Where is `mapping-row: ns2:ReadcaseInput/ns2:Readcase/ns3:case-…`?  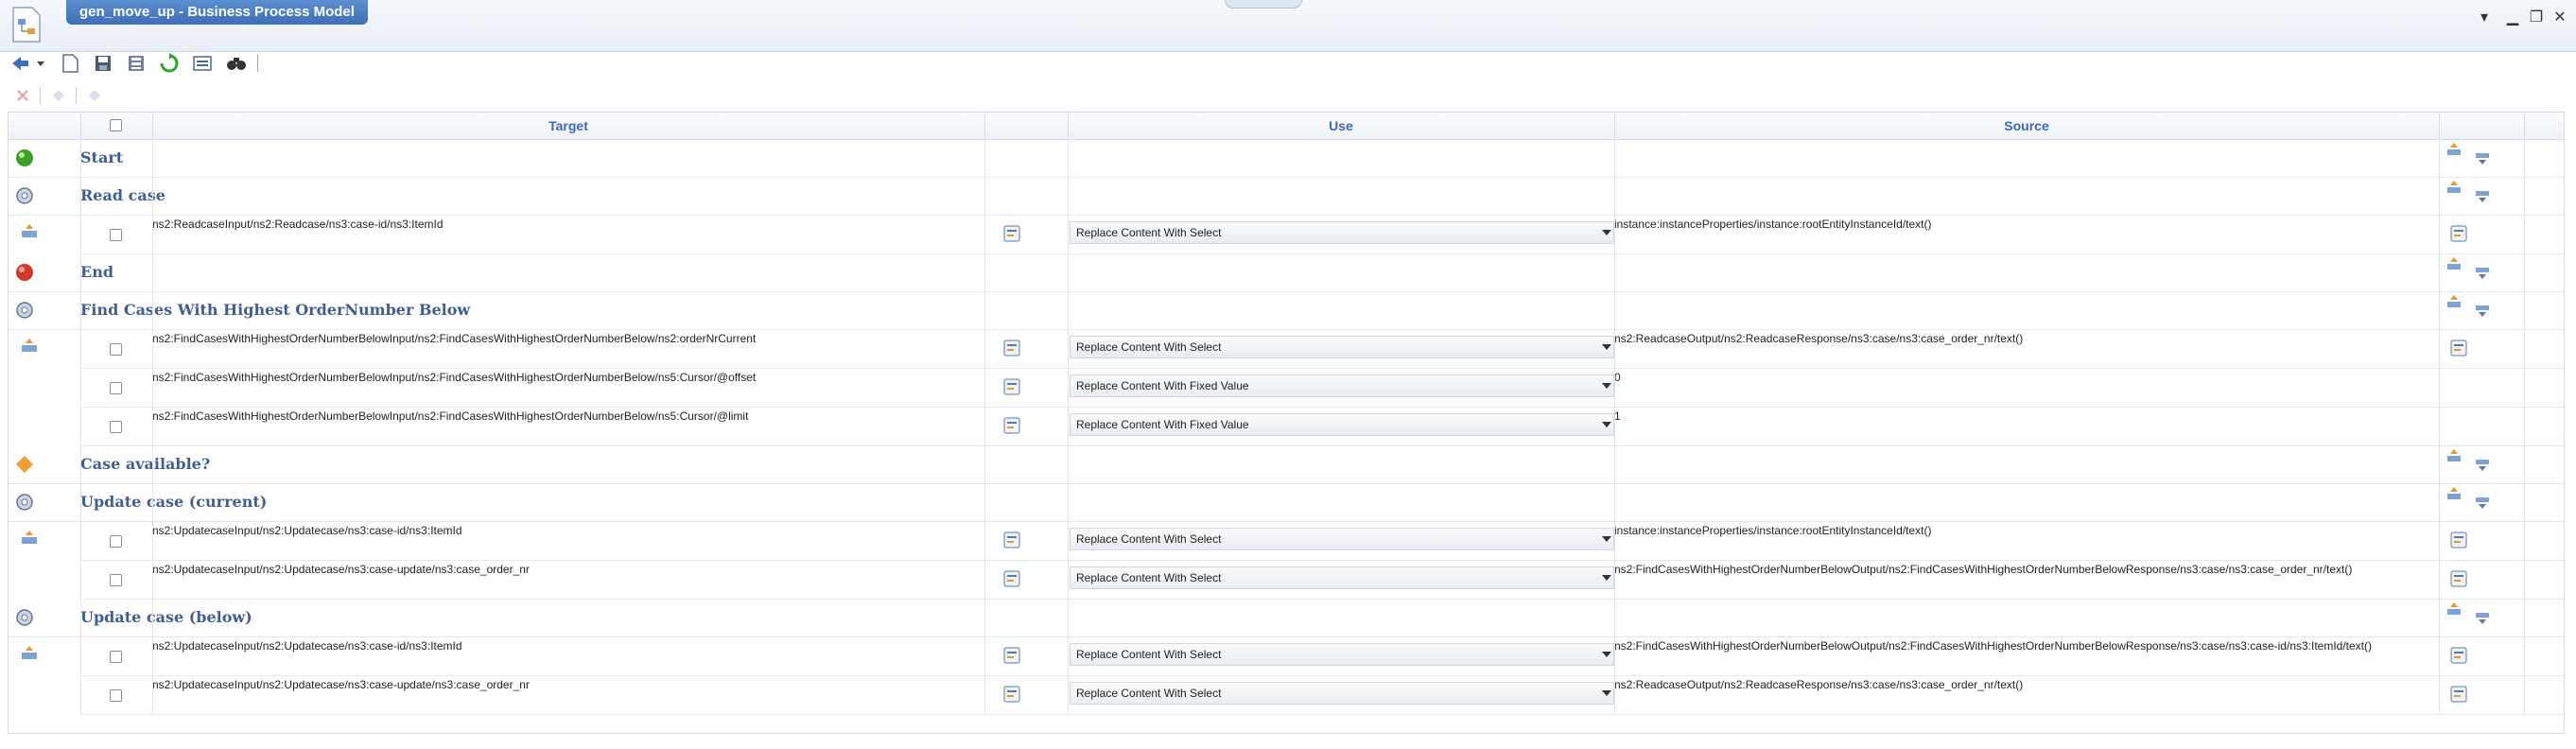
mapping-row: ns2:ReadcaseInput/ns2:Readcase/ns3:case-… is located at coordinates (1322, 234).